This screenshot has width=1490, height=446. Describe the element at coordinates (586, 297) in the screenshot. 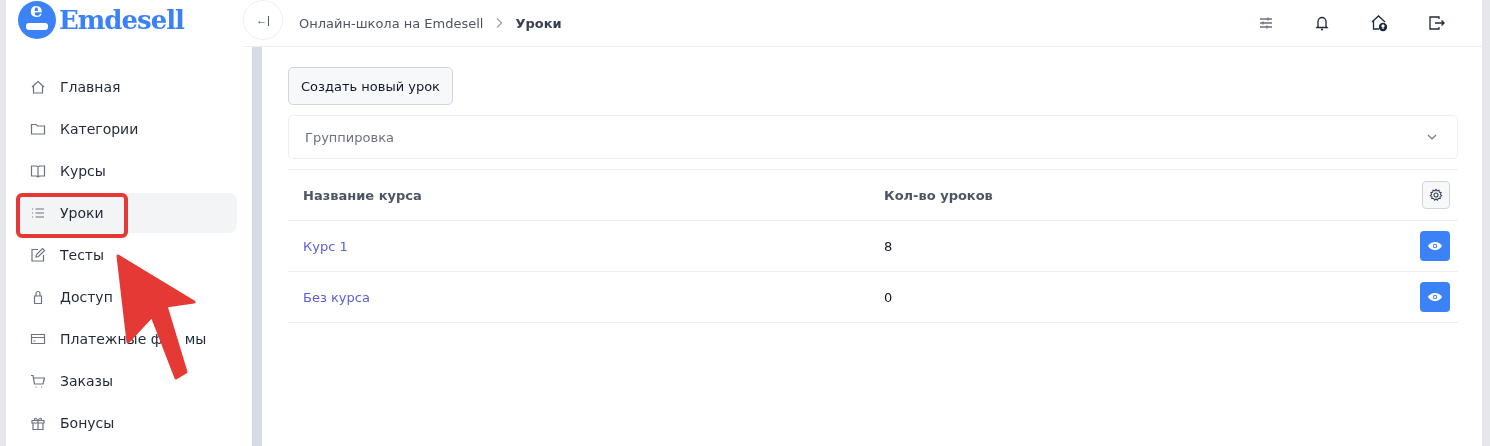

I see `course-link: Без курса` at that location.